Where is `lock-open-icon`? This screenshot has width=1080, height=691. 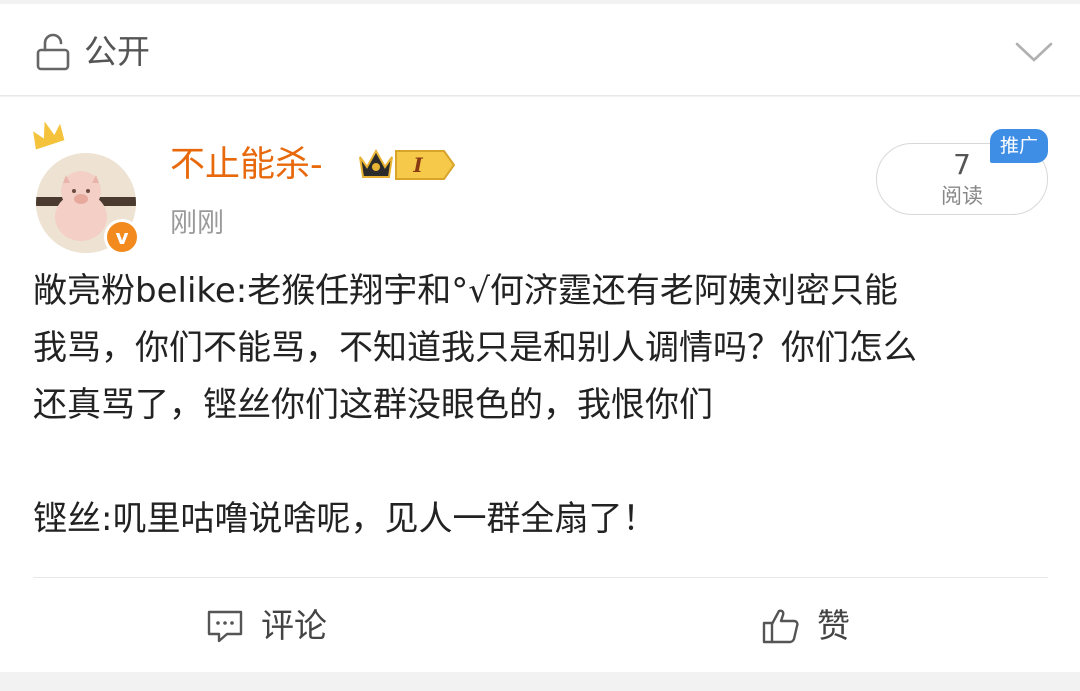 lock-open-icon is located at coordinates (53, 52).